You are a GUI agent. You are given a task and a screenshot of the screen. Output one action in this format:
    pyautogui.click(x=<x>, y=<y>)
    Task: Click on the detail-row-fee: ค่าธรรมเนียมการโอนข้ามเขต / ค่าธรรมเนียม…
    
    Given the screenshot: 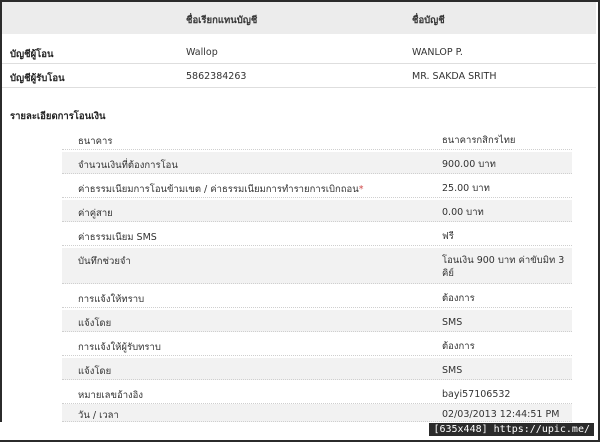 What is the action you would take?
    pyautogui.click(x=317, y=187)
    